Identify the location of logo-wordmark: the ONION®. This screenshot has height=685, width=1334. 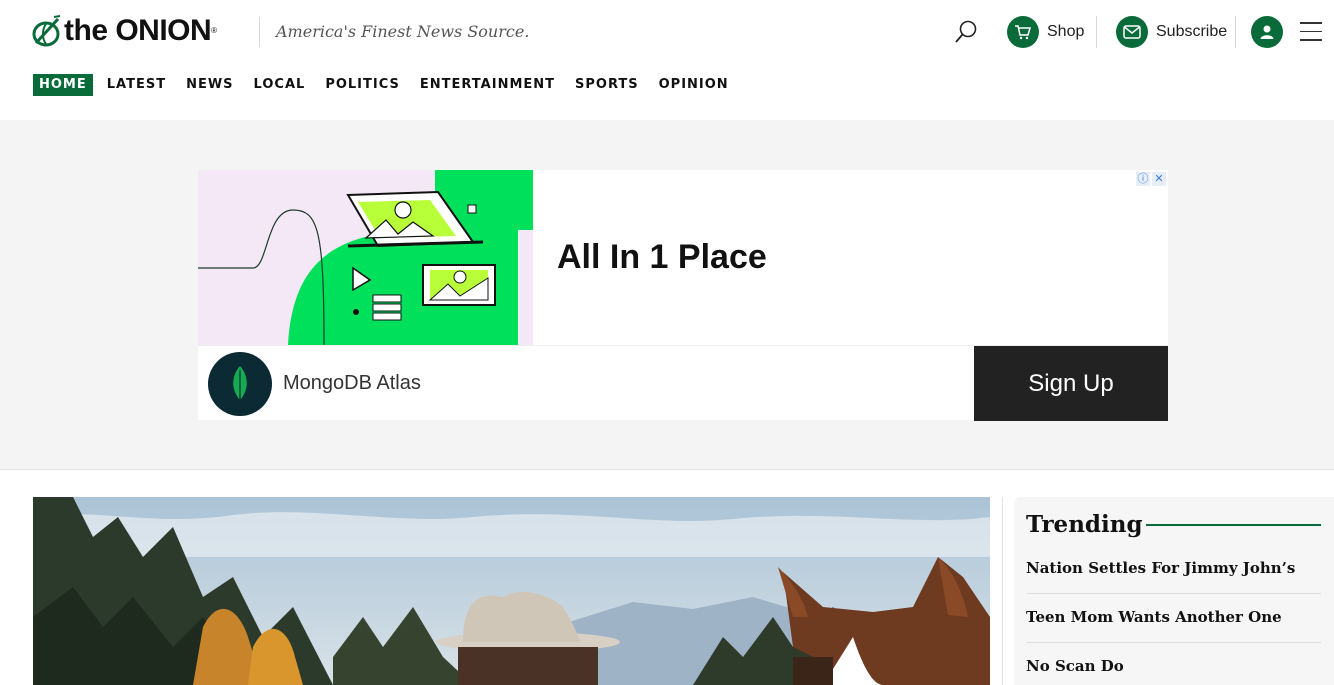
(140, 30).